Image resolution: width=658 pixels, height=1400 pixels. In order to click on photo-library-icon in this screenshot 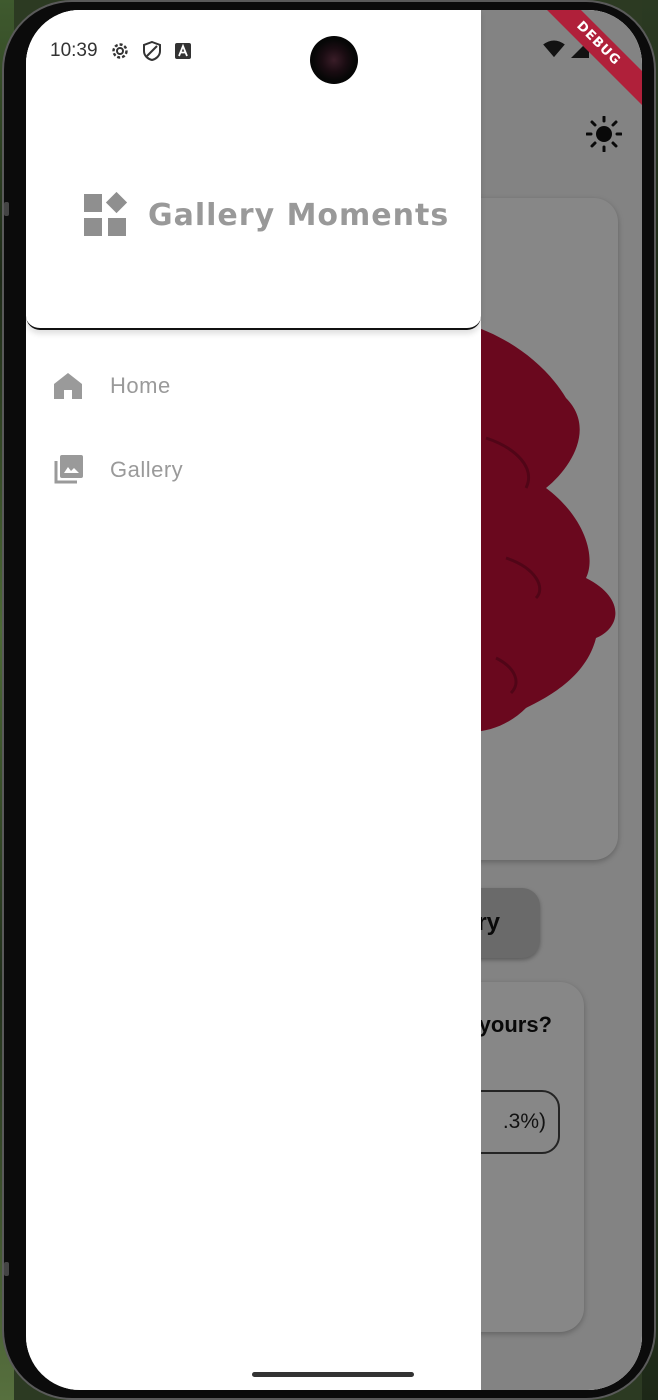, I will do `click(68, 470)`.